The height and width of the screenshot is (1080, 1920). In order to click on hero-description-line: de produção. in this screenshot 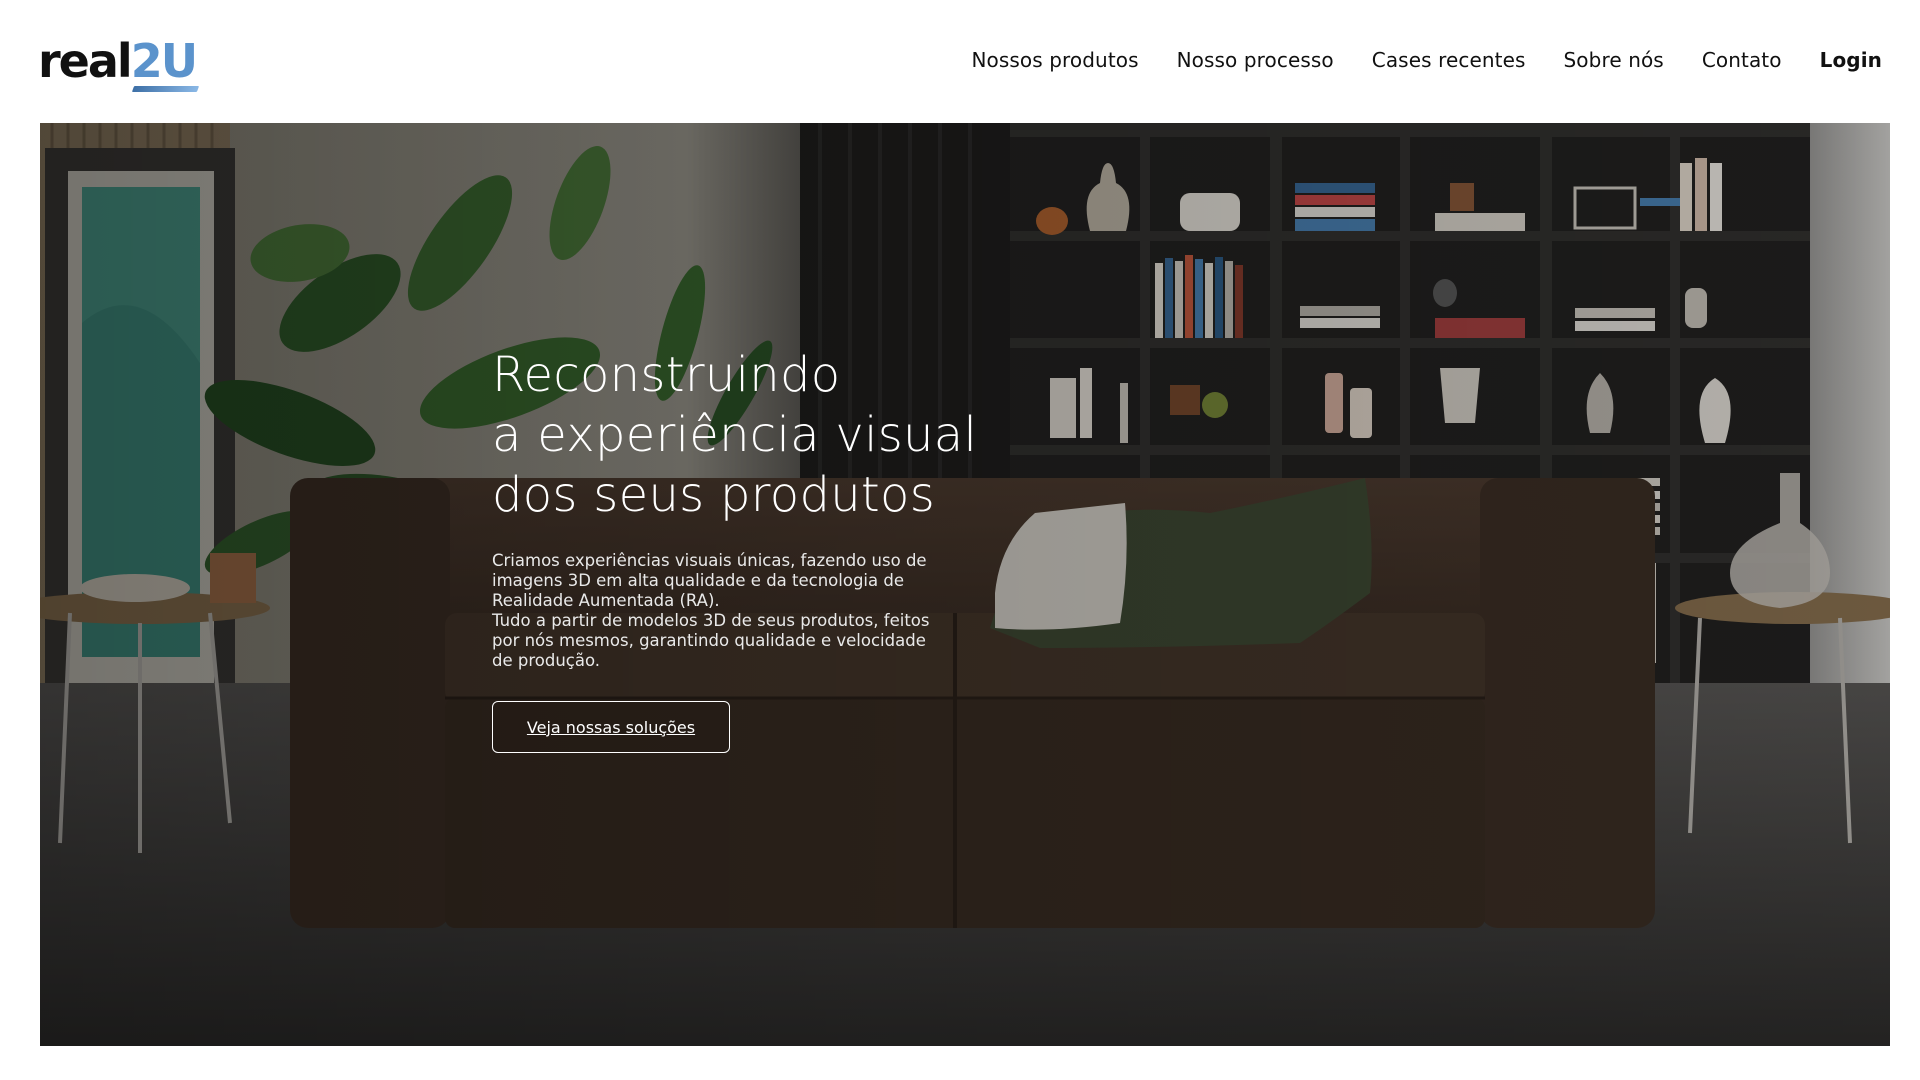, I will do `click(546, 660)`.